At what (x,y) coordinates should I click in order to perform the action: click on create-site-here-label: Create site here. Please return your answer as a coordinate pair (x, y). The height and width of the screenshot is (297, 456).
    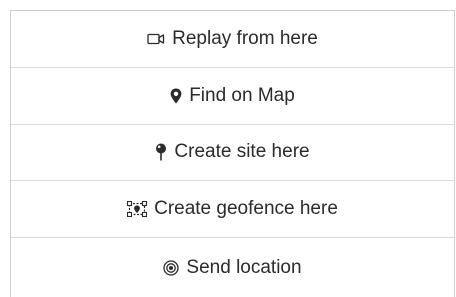
    Looking at the image, I should click on (242, 152).